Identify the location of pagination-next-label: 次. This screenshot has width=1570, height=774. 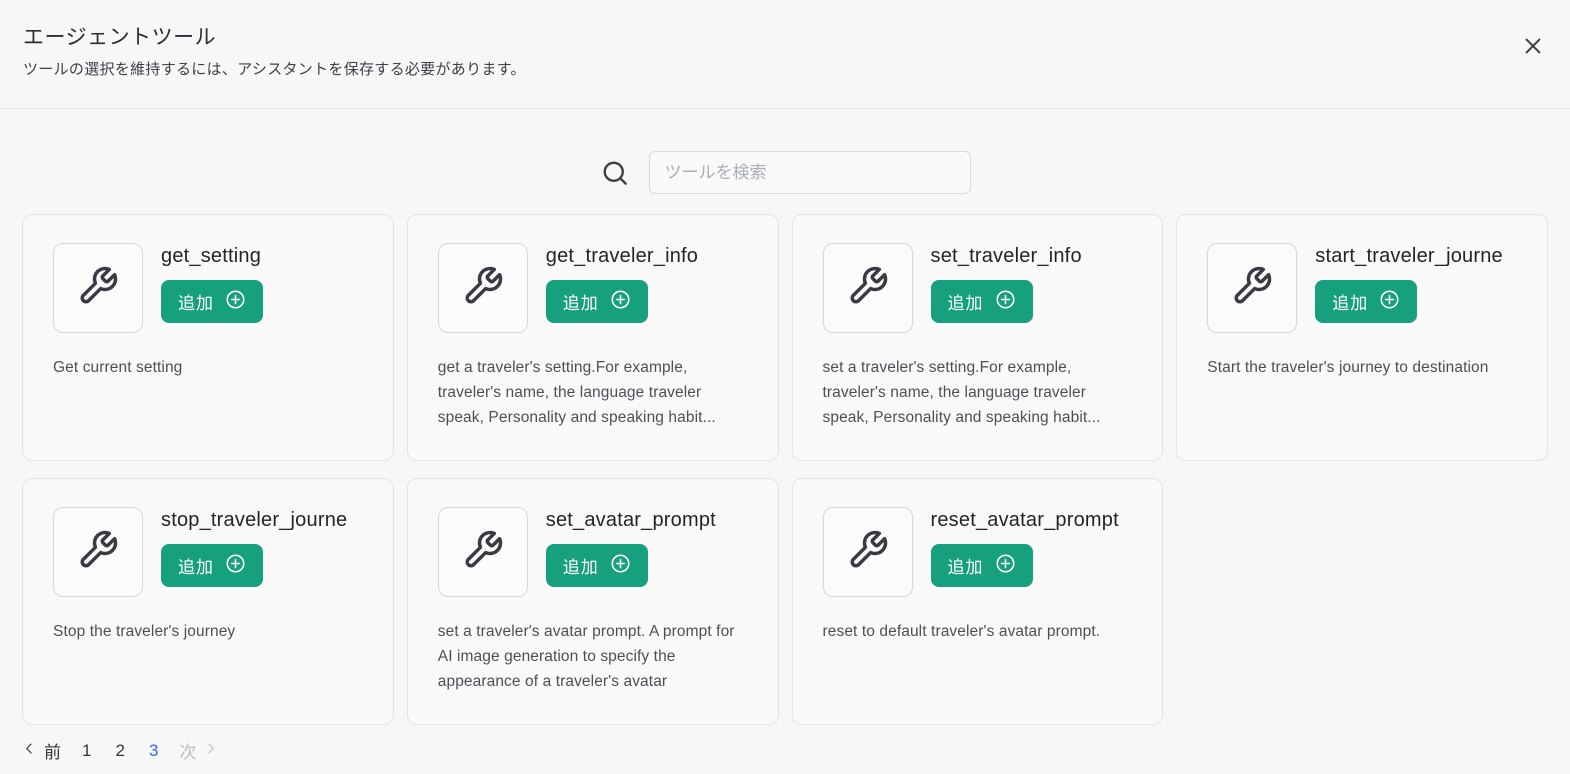
(188, 752).